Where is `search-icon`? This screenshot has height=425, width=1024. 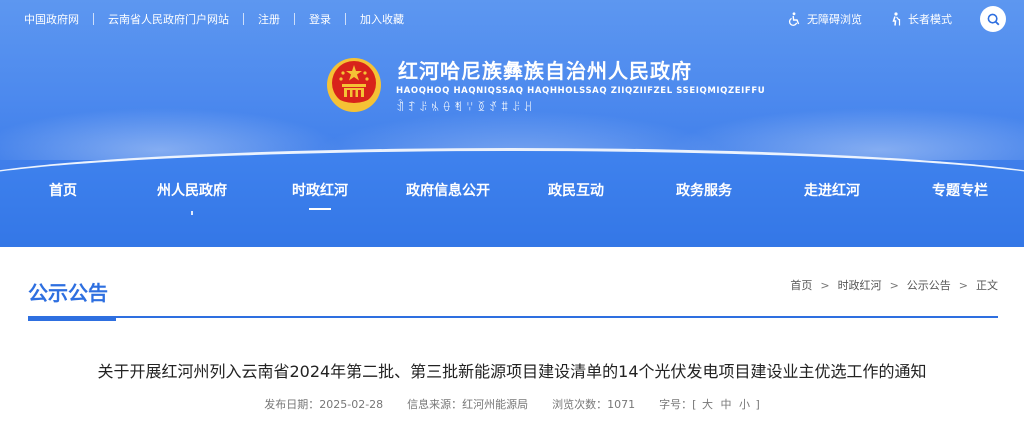 search-icon is located at coordinates (993, 19).